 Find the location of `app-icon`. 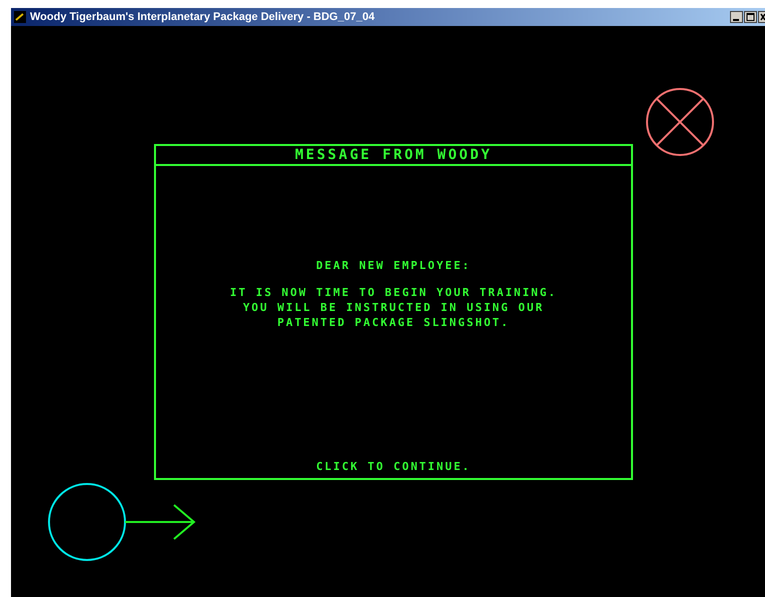

app-icon is located at coordinates (20, 17).